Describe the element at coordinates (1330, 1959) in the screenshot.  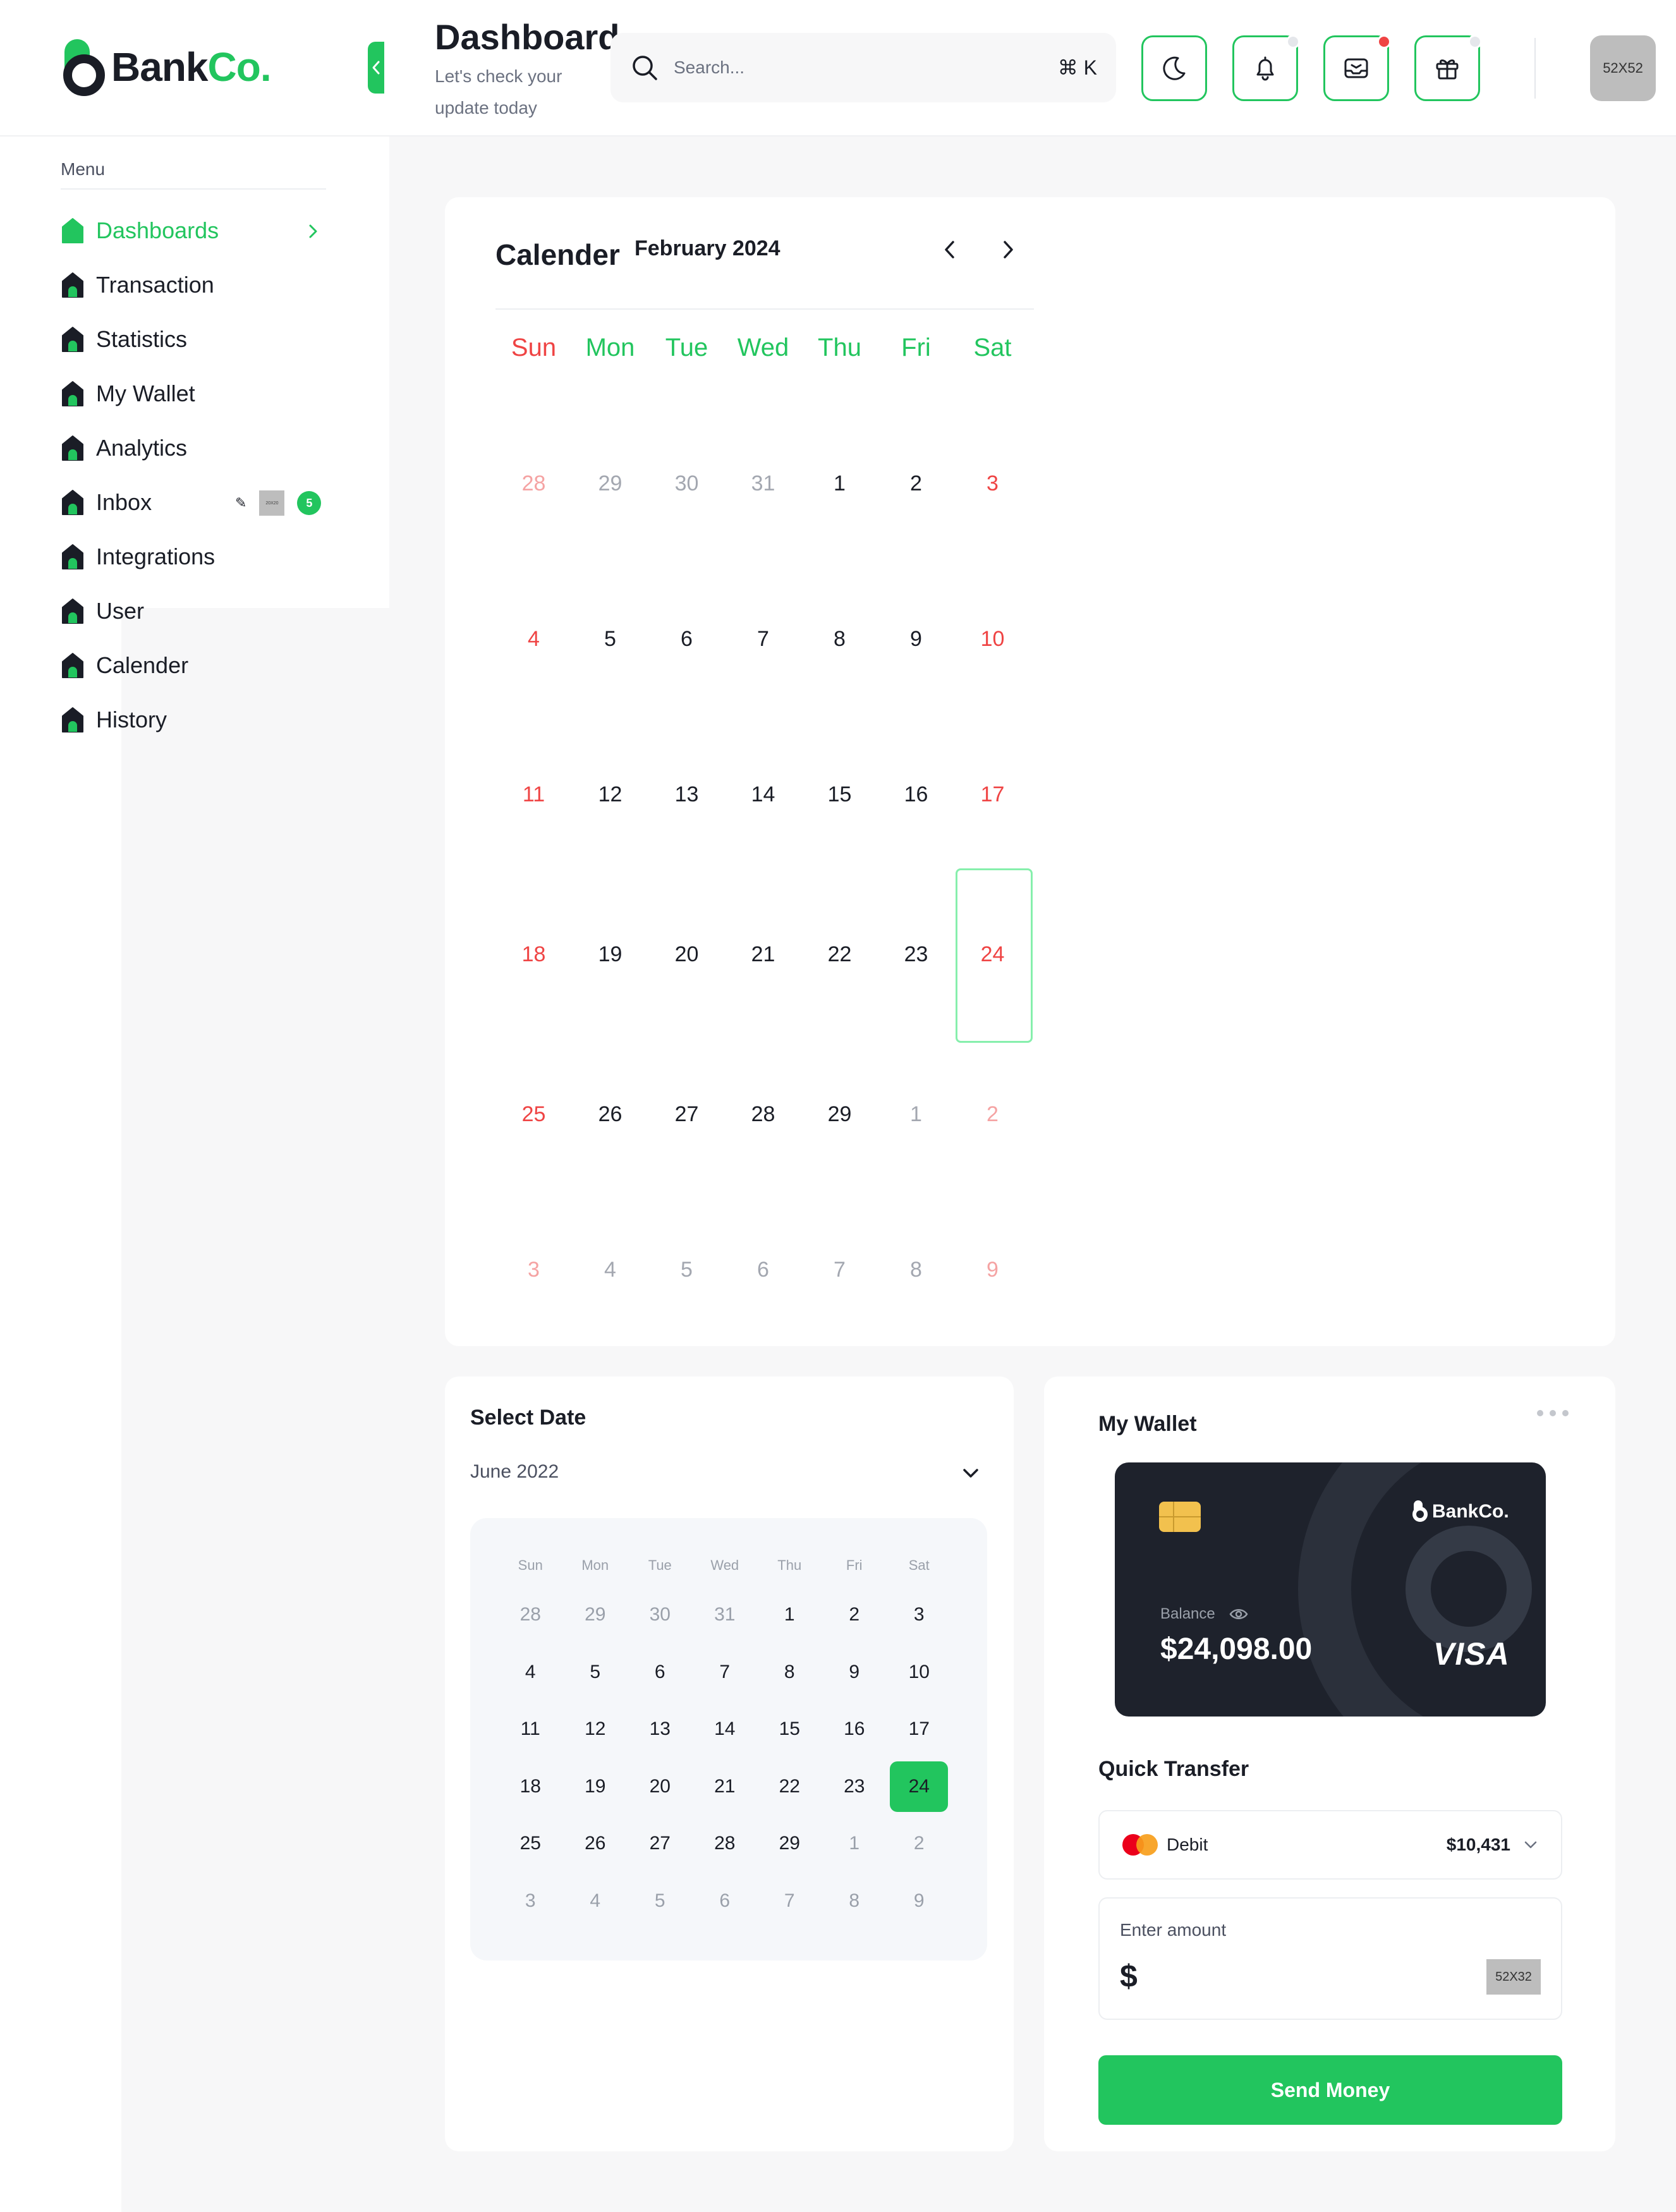
I see `amount-field: Enter amount $ 52X32` at that location.